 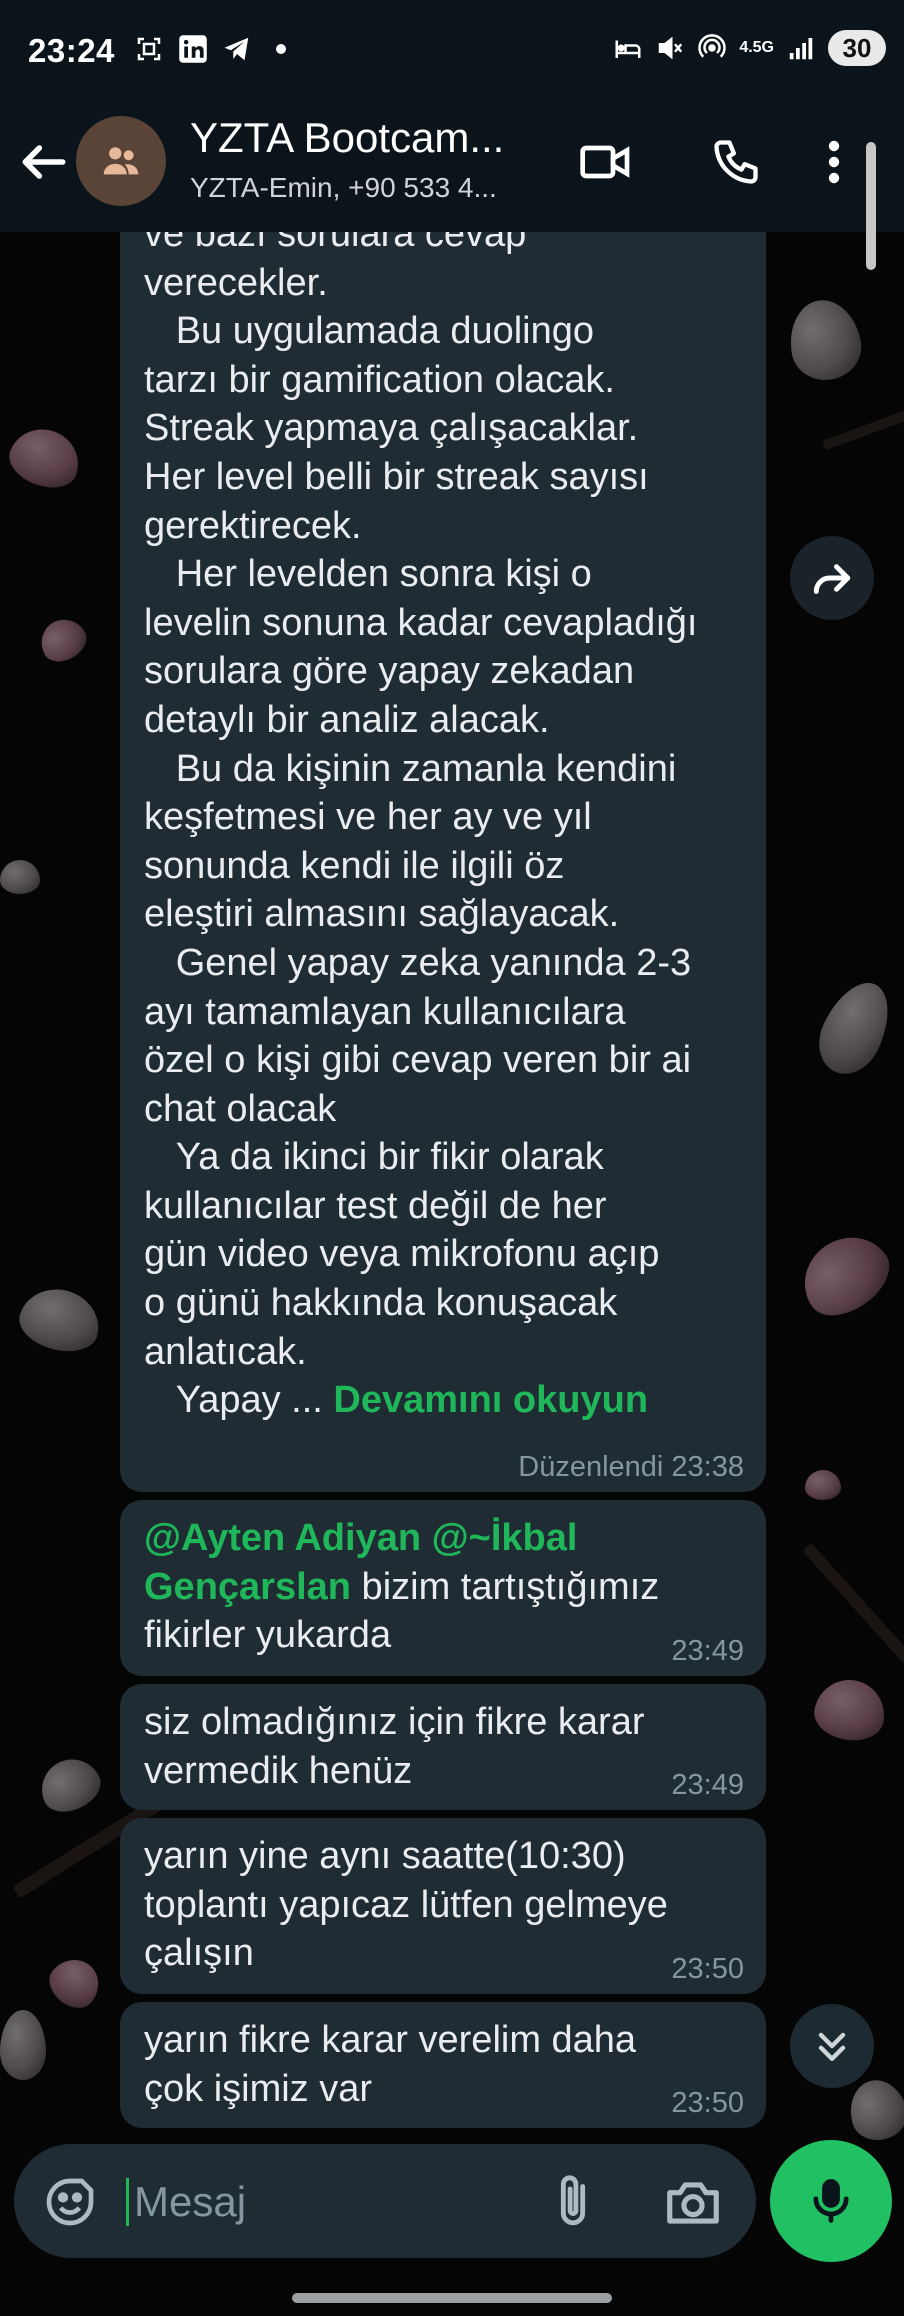 I want to click on microphone-icon, so click(x=831, y=2201).